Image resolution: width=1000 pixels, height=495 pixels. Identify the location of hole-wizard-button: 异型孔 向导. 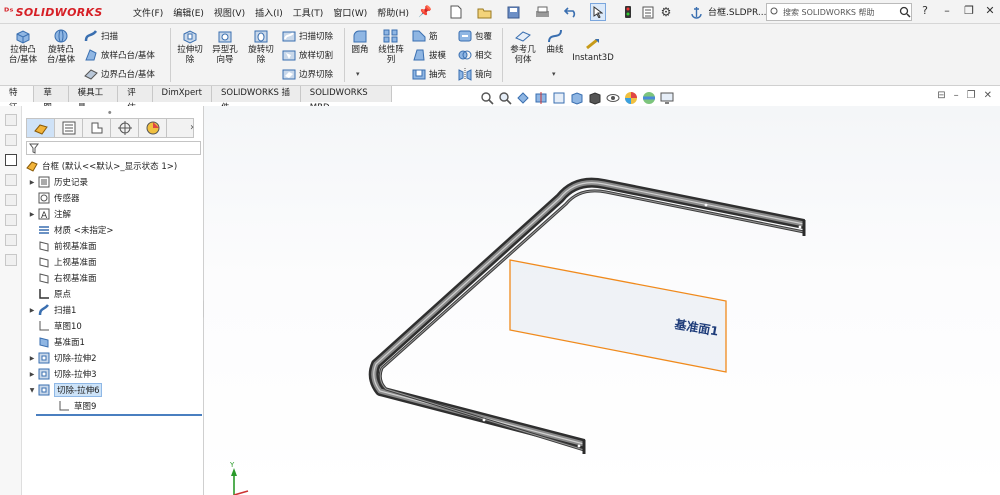
(225, 46).